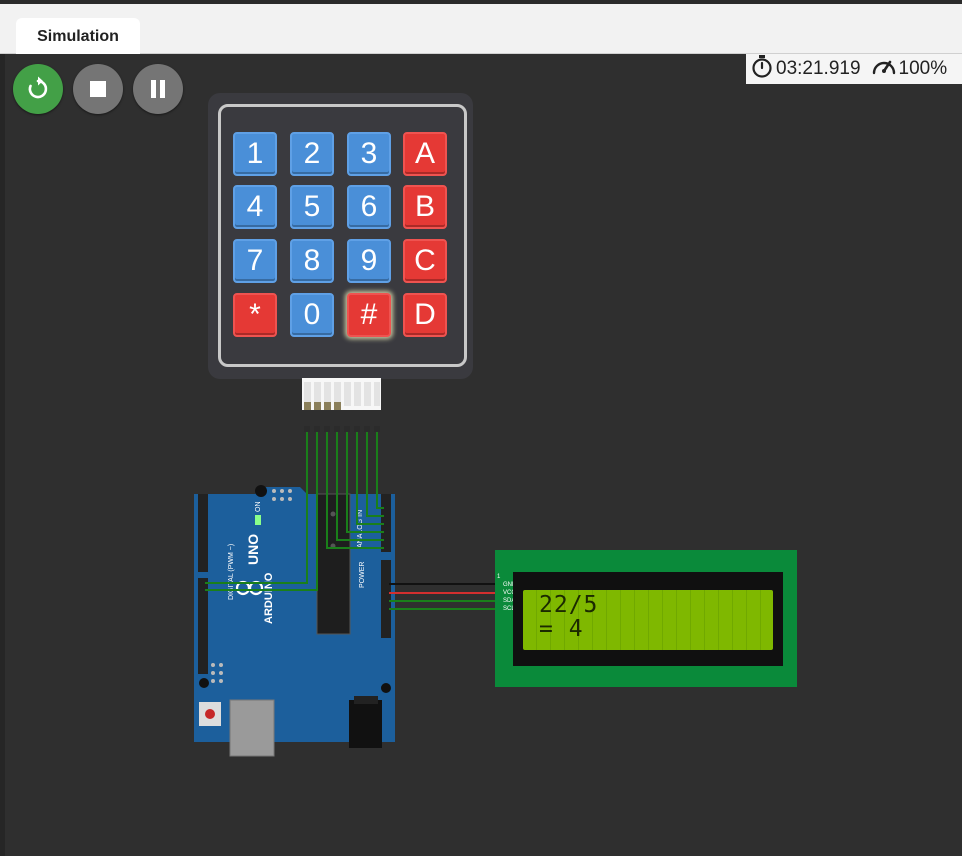  I want to click on svg-text: UNO, so click(253, 549).